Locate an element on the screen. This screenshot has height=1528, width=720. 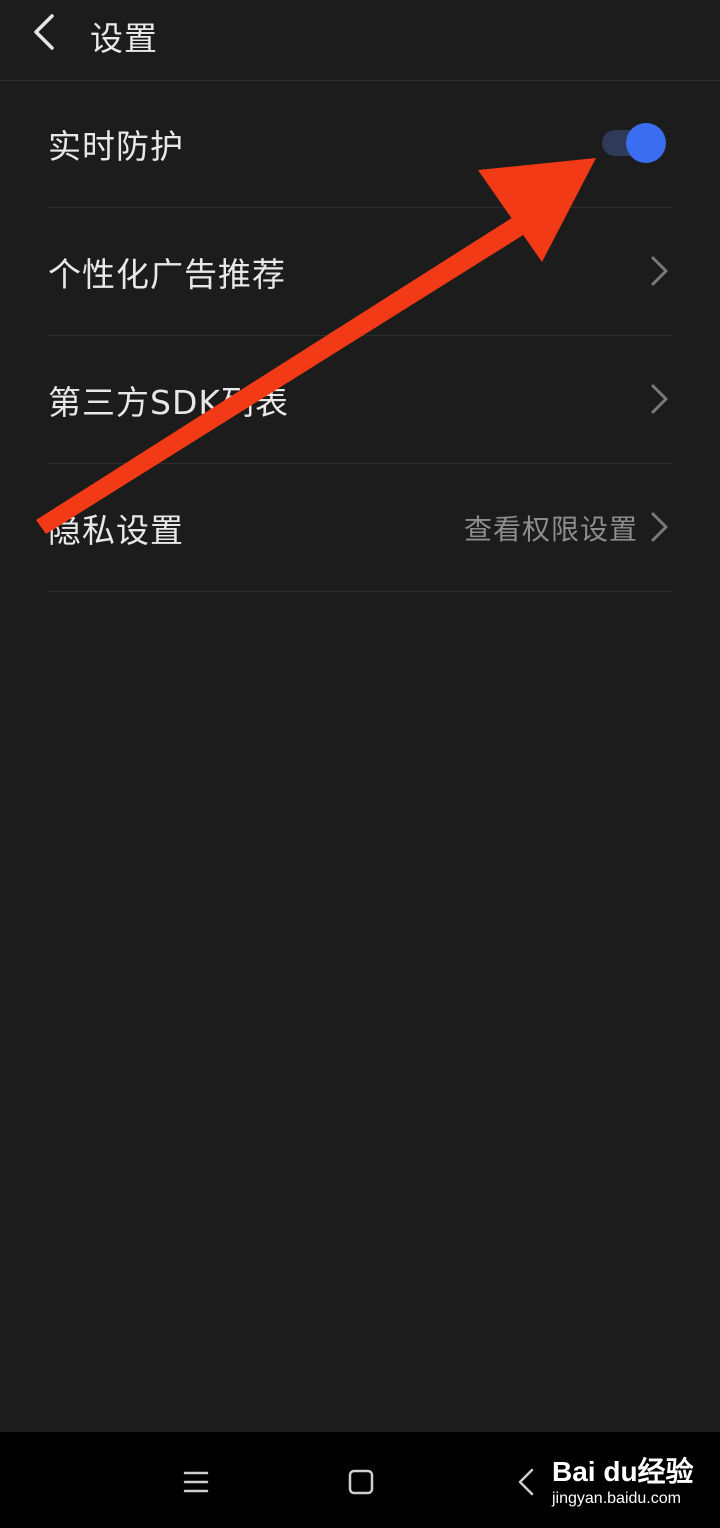
home-square-icon is located at coordinates (361, 1482).